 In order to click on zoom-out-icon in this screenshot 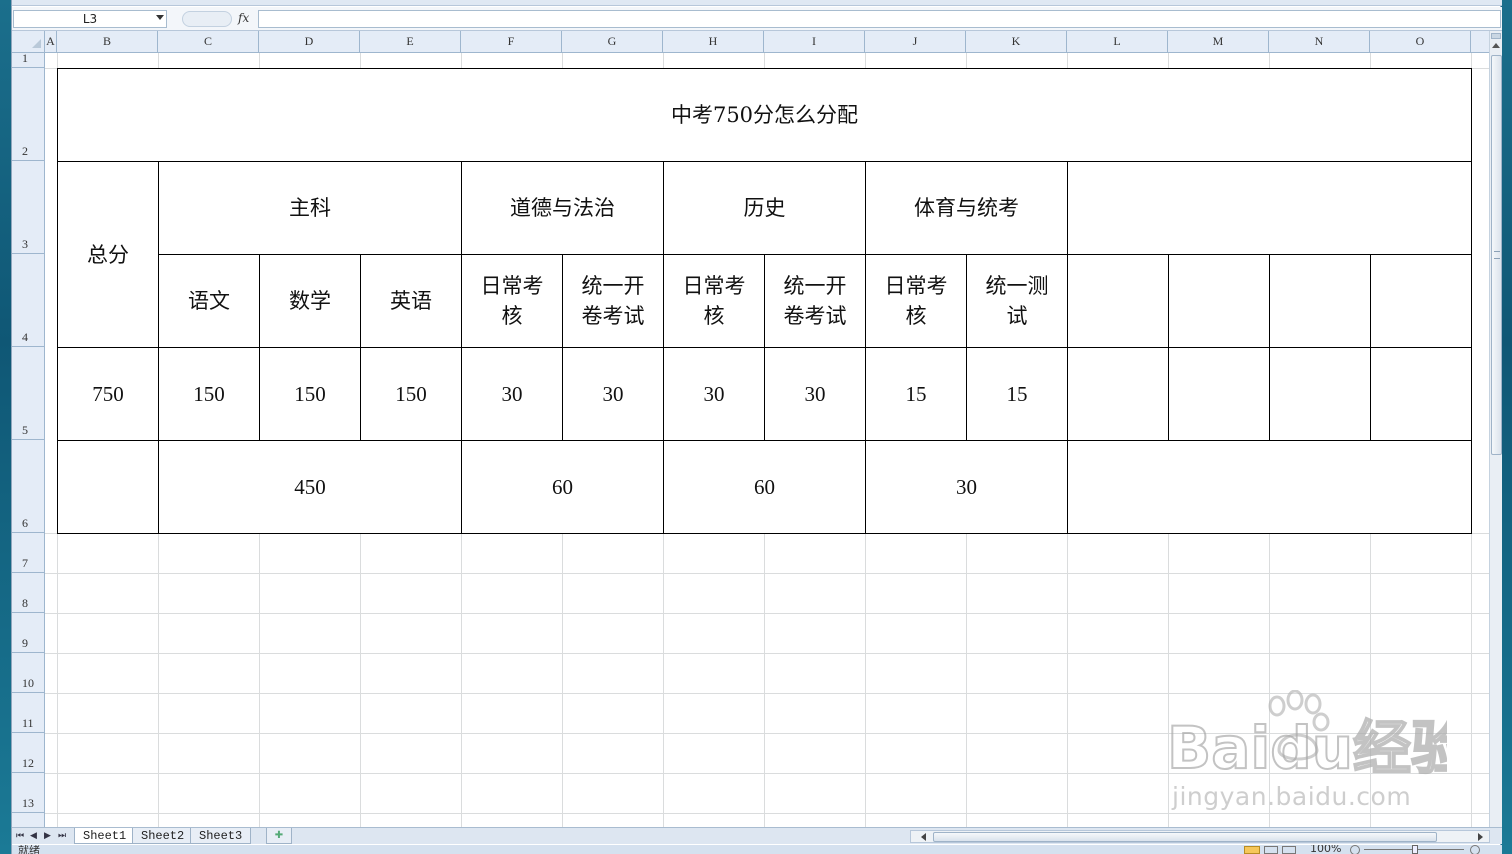, I will do `click(1355, 849)`.